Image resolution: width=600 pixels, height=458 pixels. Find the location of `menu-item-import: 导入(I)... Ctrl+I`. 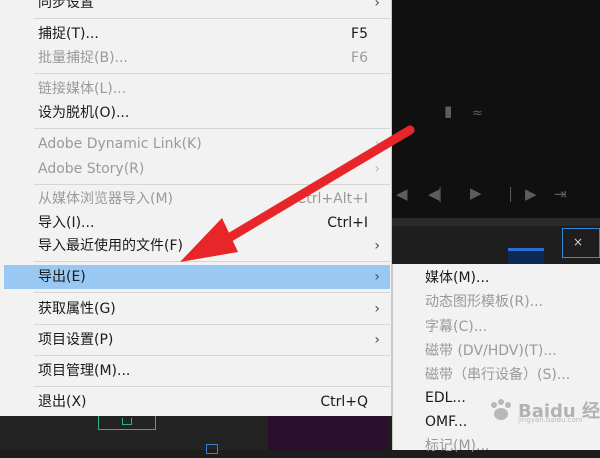

menu-item-import: 导入(I)... Ctrl+I is located at coordinates (197, 223).